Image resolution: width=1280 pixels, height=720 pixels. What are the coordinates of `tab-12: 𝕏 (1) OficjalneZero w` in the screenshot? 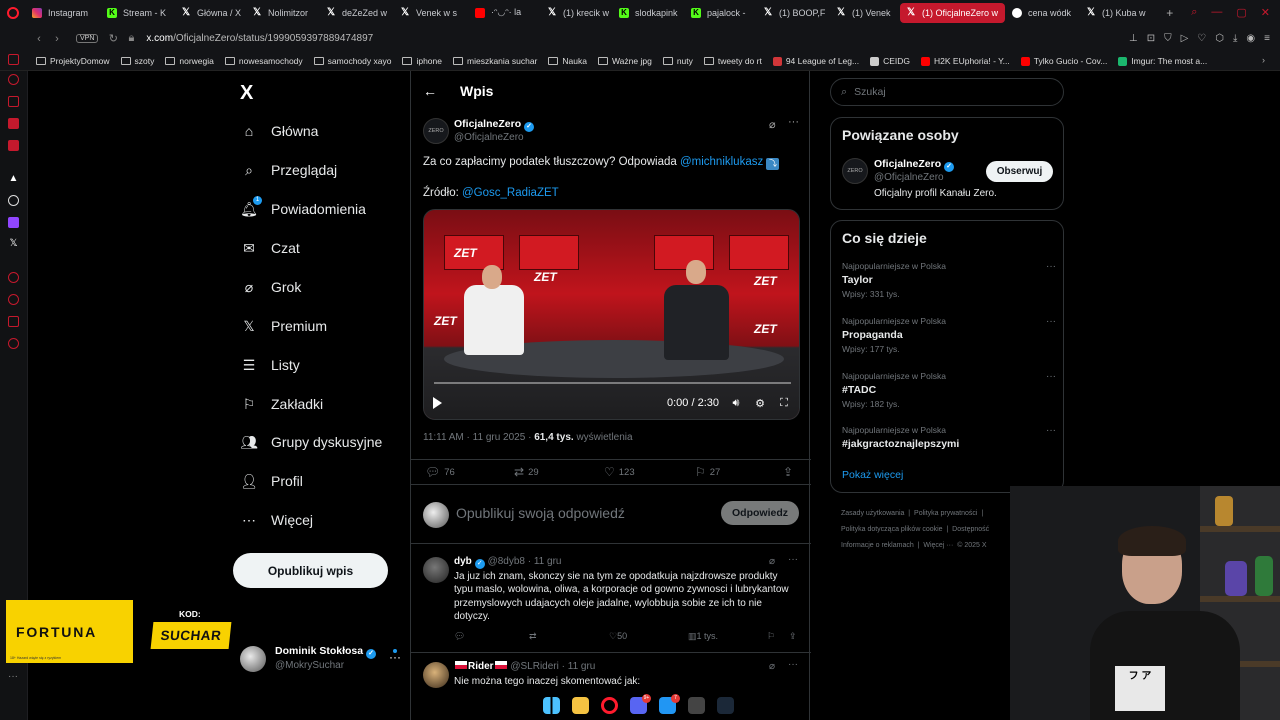 It's located at (952, 12).